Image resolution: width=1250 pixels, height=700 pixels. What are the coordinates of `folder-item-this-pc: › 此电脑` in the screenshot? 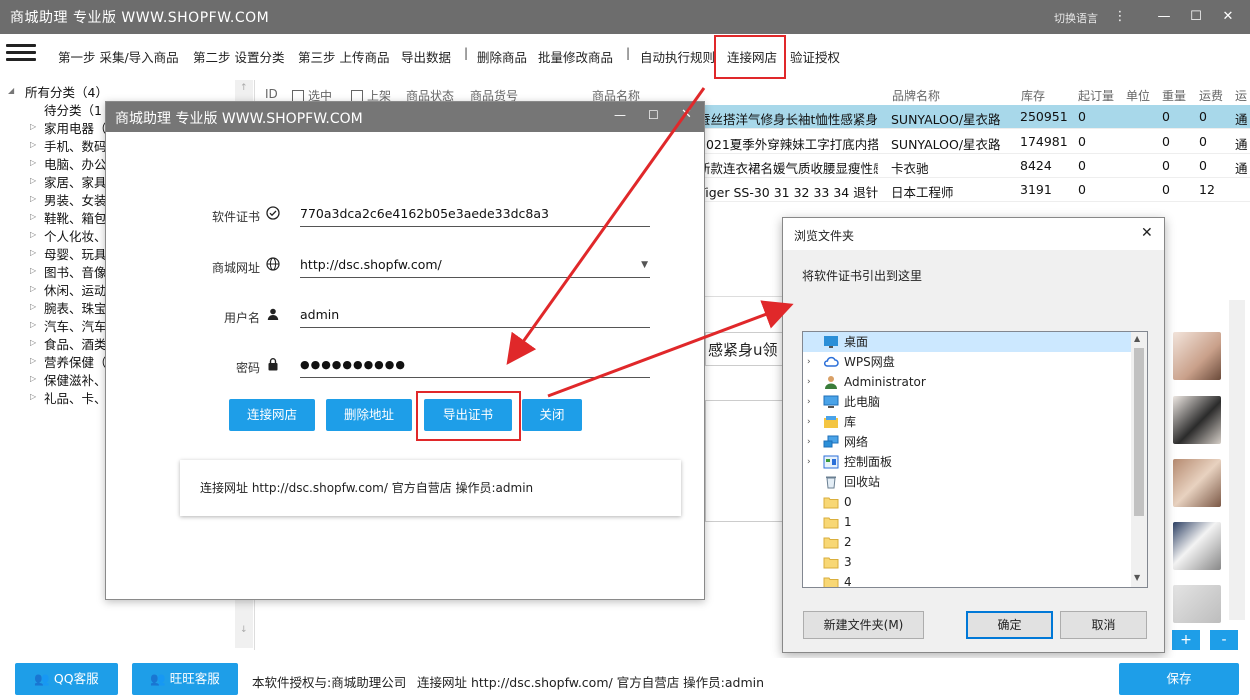 It's located at (967, 402).